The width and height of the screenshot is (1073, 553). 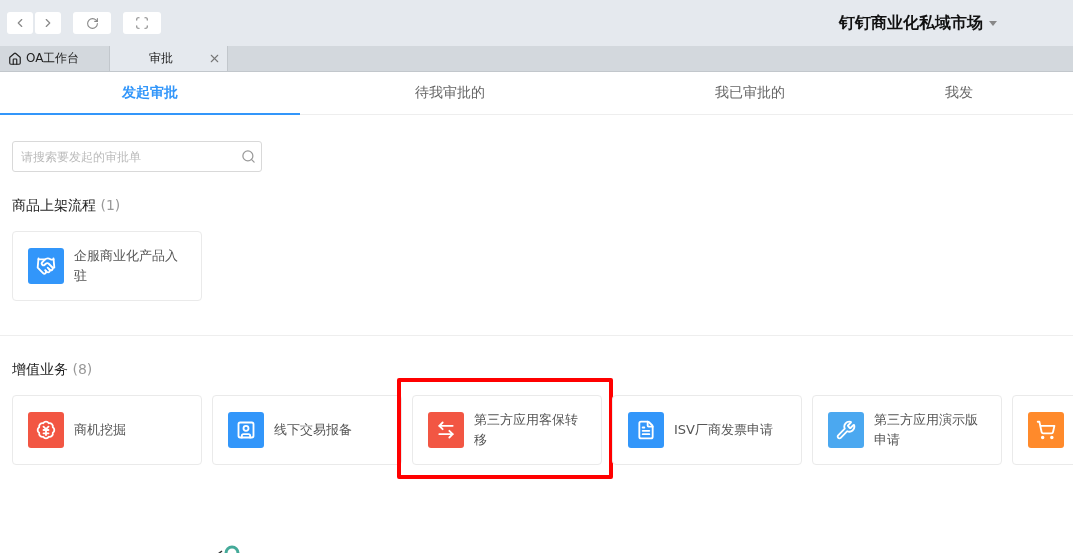 I want to click on caret-icon, so click(x=993, y=23).